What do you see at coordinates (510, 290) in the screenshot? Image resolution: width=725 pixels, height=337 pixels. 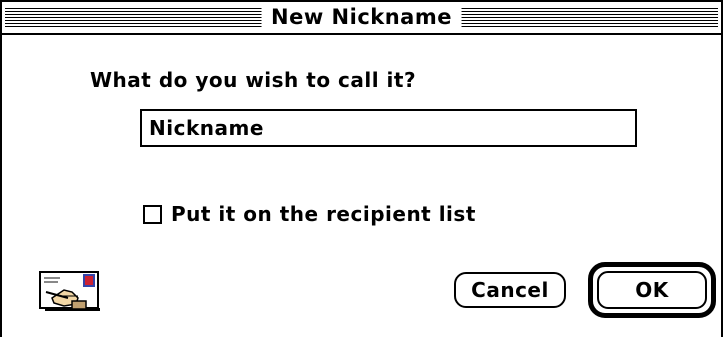 I see `cancel-button: Cancel` at bounding box center [510, 290].